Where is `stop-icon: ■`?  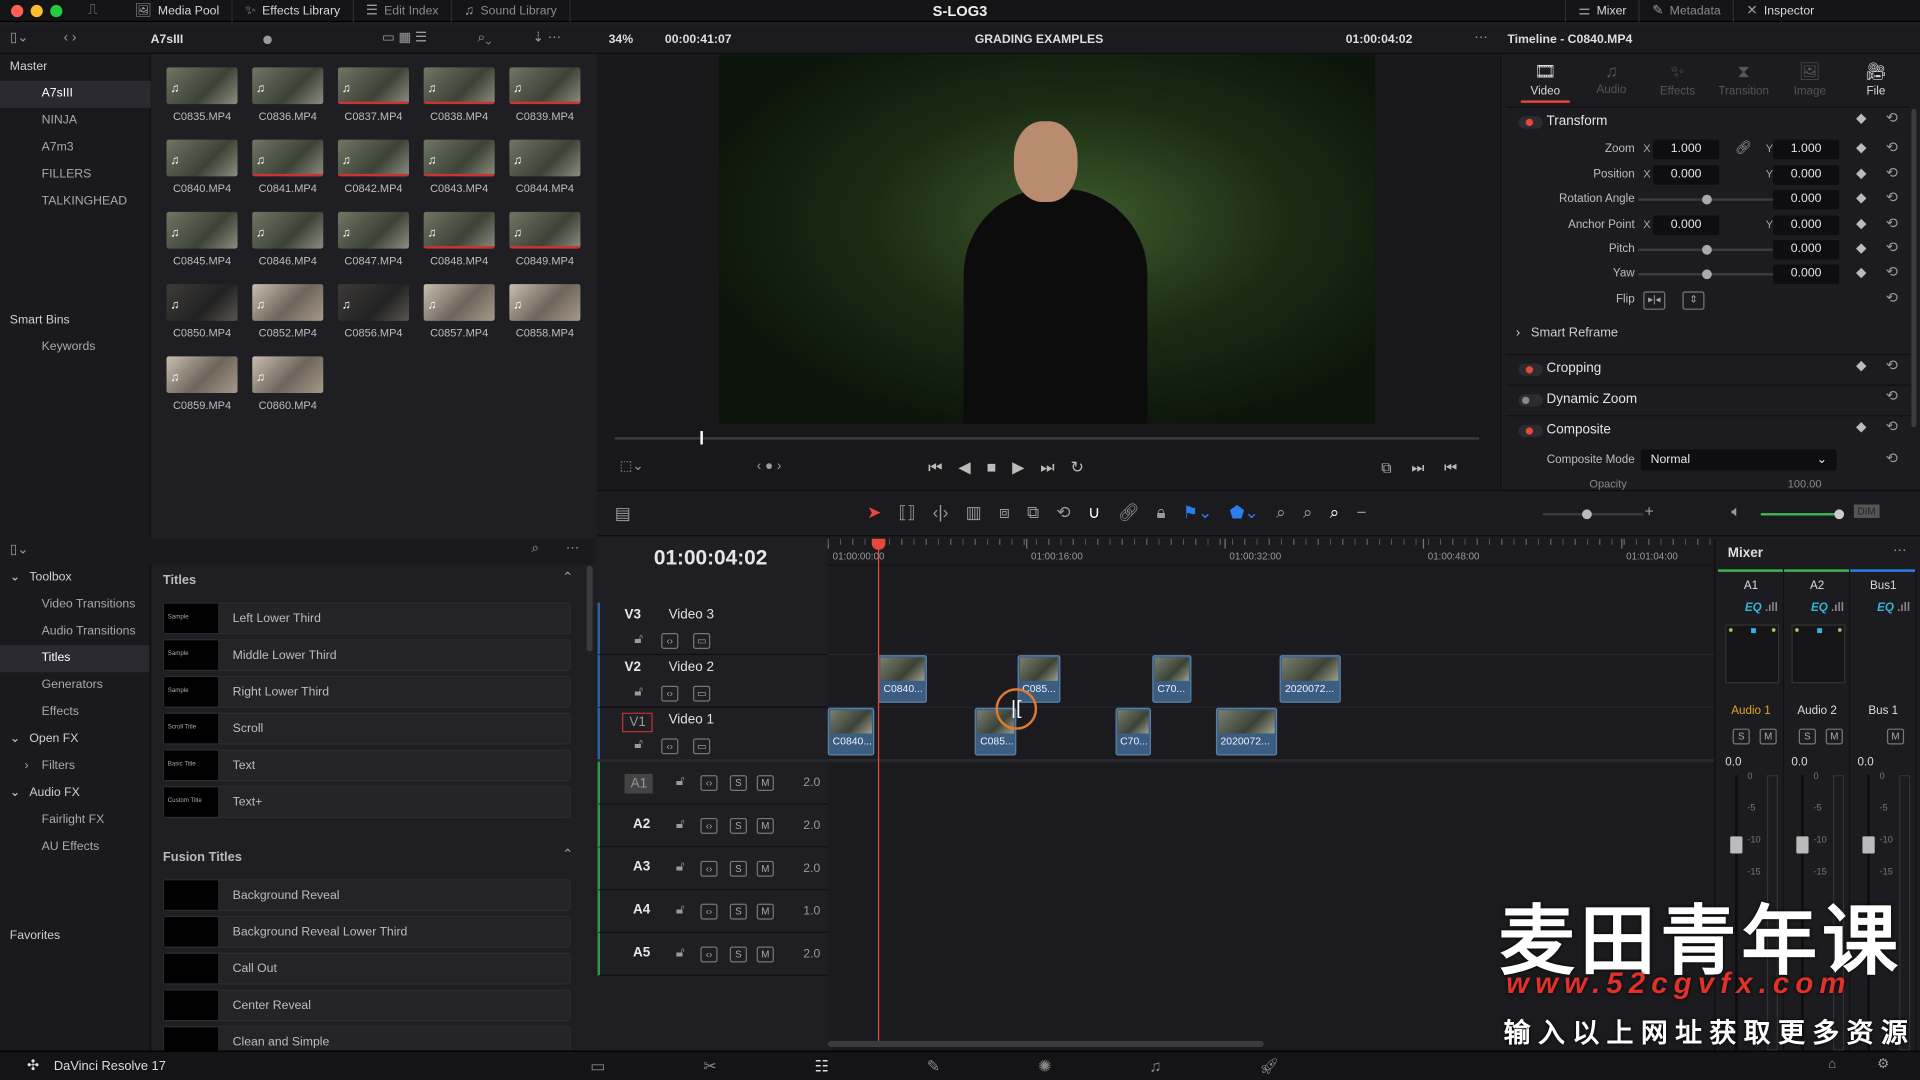 stop-icon: ■ is located at coordinates (992, 468).